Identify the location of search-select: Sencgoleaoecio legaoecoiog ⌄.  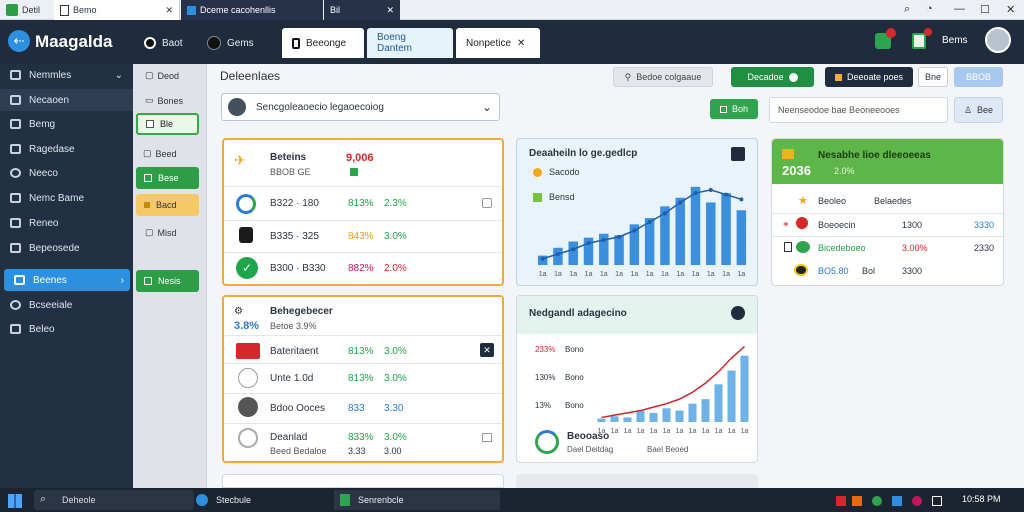
(360, 107).